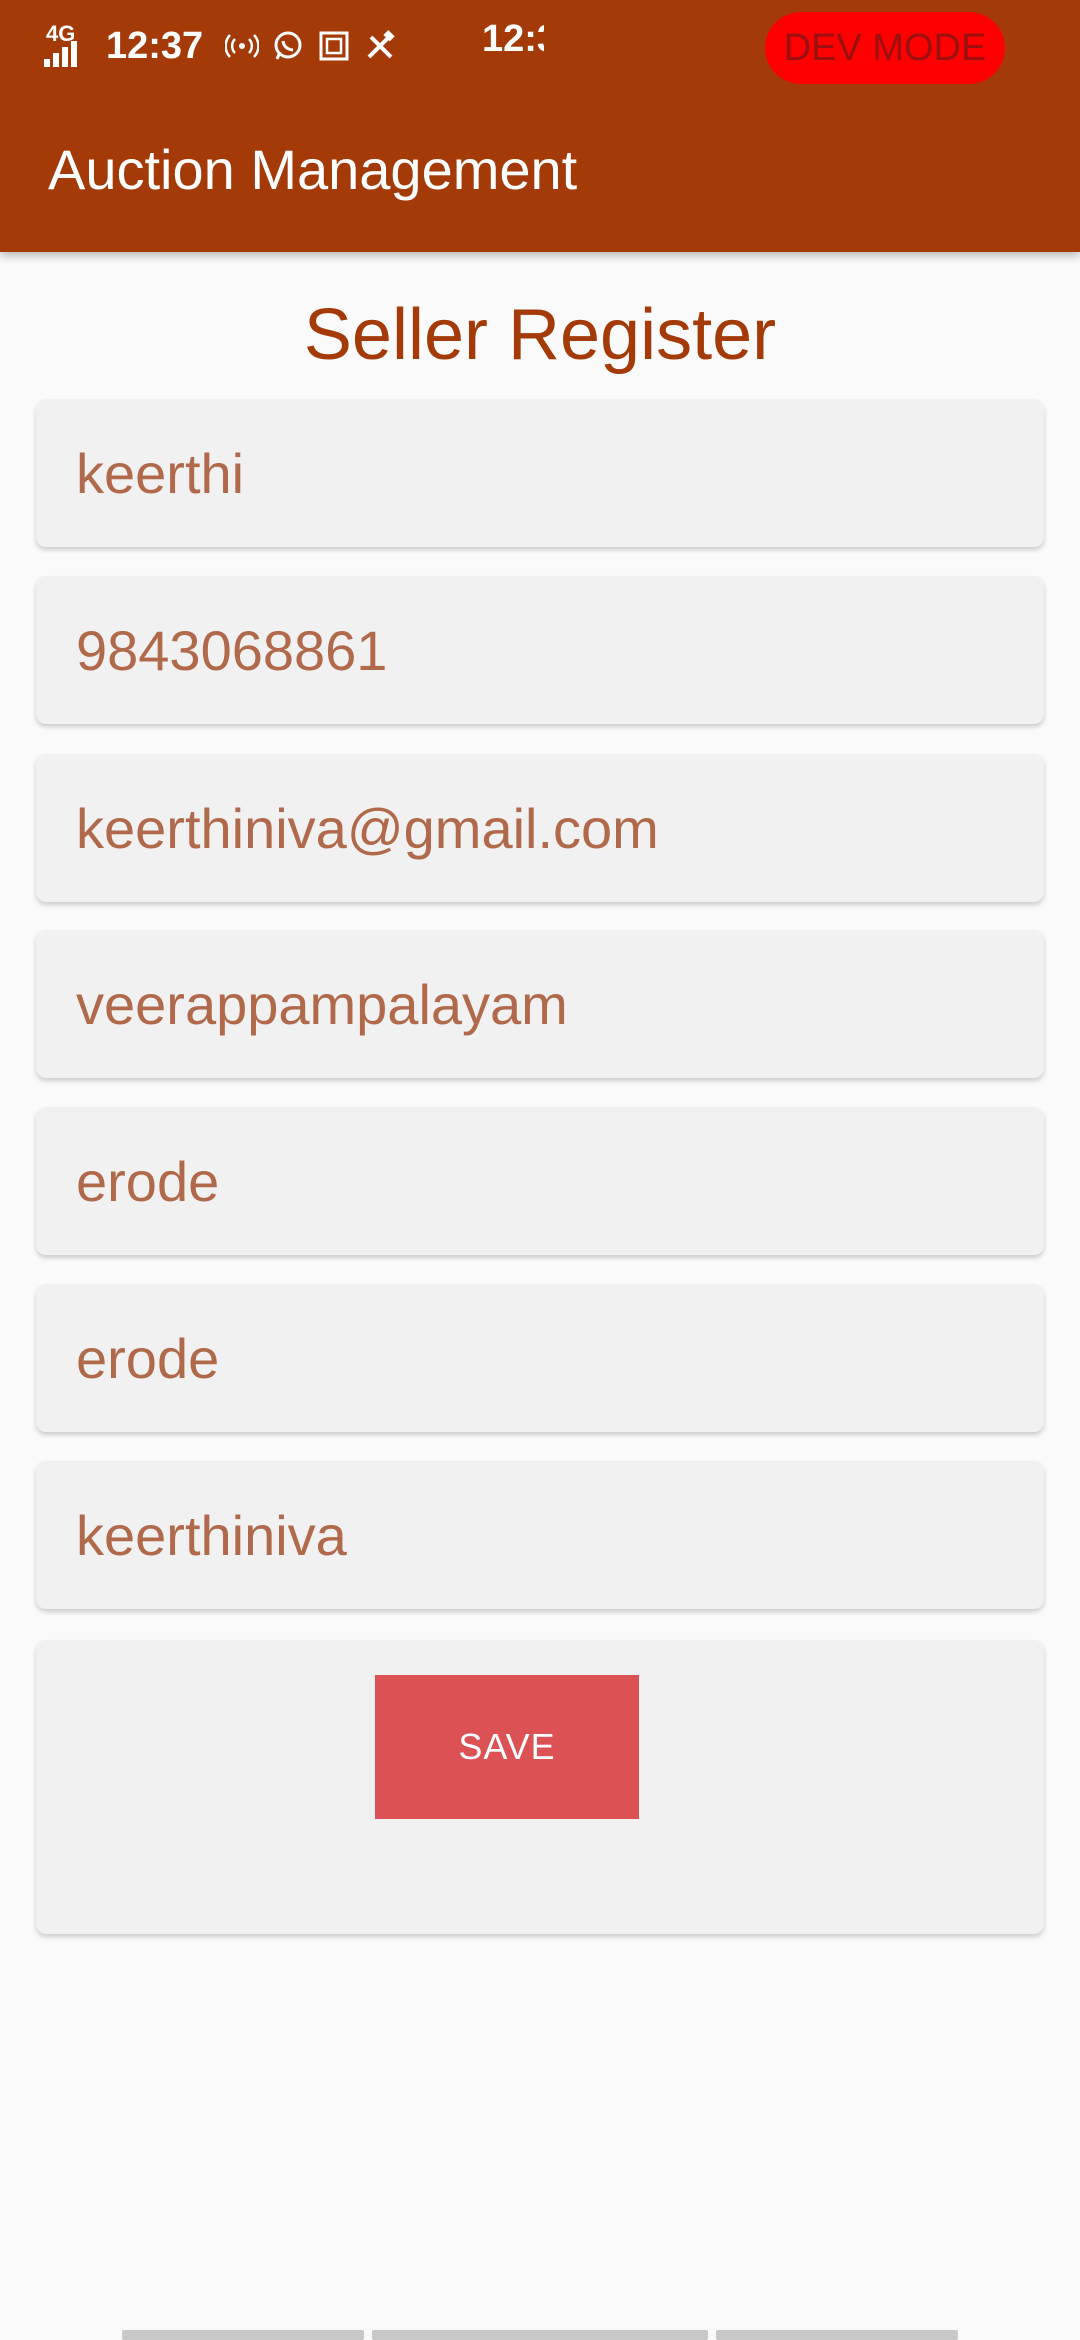  What do you see at coordinates (546, 1181) in the screenshot?
I see `city-field` at bounding box center [546, 1181].